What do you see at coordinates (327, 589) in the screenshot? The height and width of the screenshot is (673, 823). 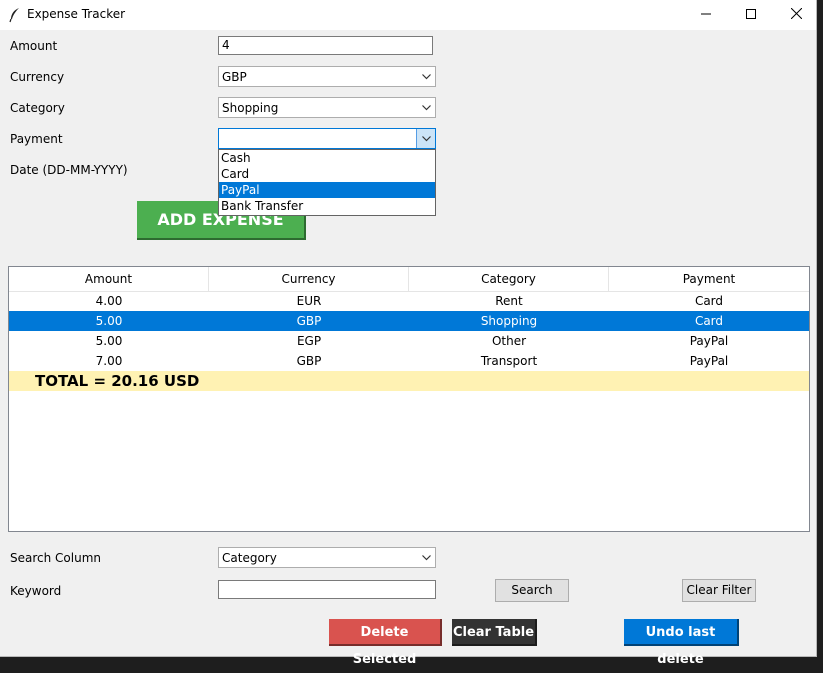 I see `keyword-input` at bounding box center [327, 589].